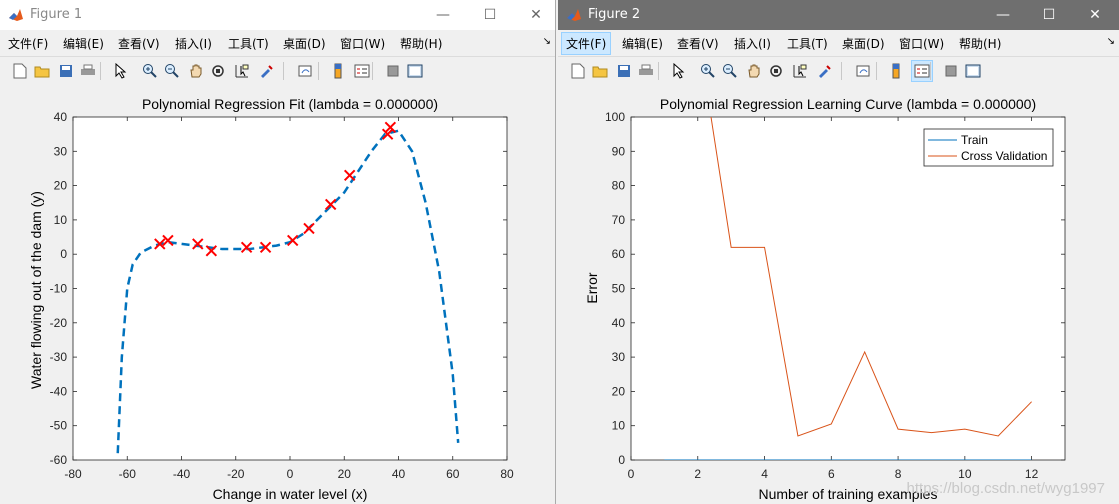 Image resolution: width=1119 pixels, height=504 pixels. I want to click on title-bar: Figure 1 — ☐ ✕, so click(277, 15).